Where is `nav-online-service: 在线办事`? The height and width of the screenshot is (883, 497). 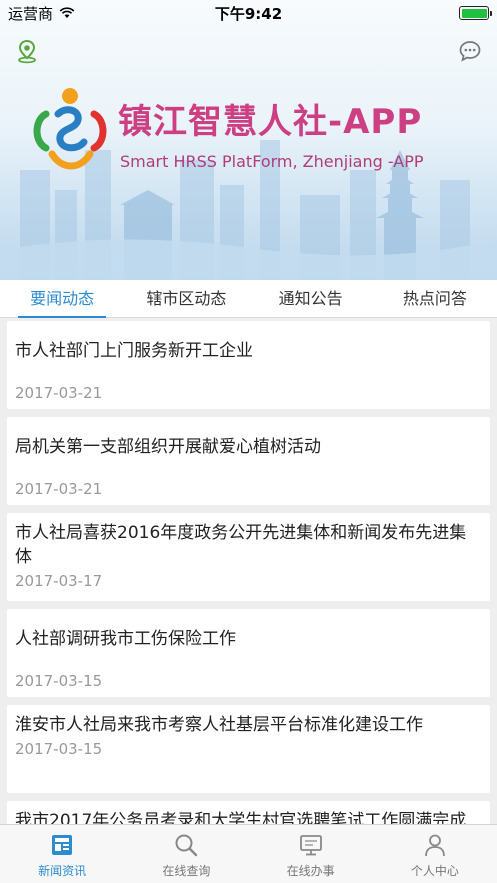
nav-online-service: 在线办事 is located at coordinates (311, 854).